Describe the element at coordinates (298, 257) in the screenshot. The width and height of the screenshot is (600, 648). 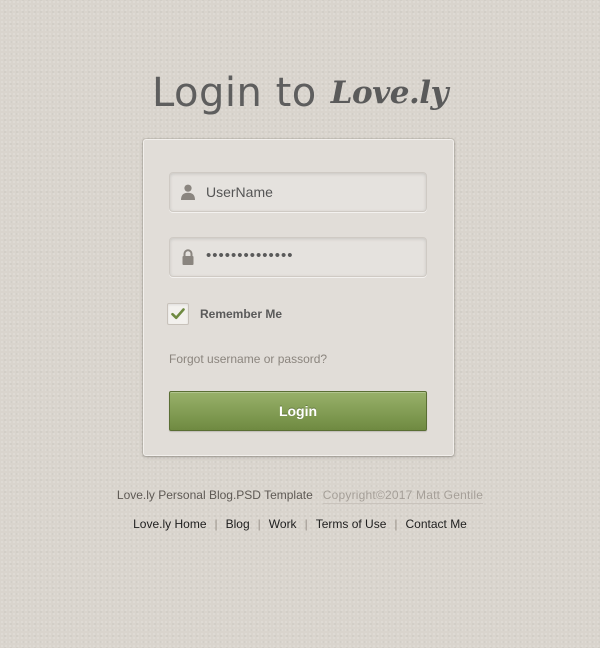
I see `password-field: ••••••••••••••` at that location.